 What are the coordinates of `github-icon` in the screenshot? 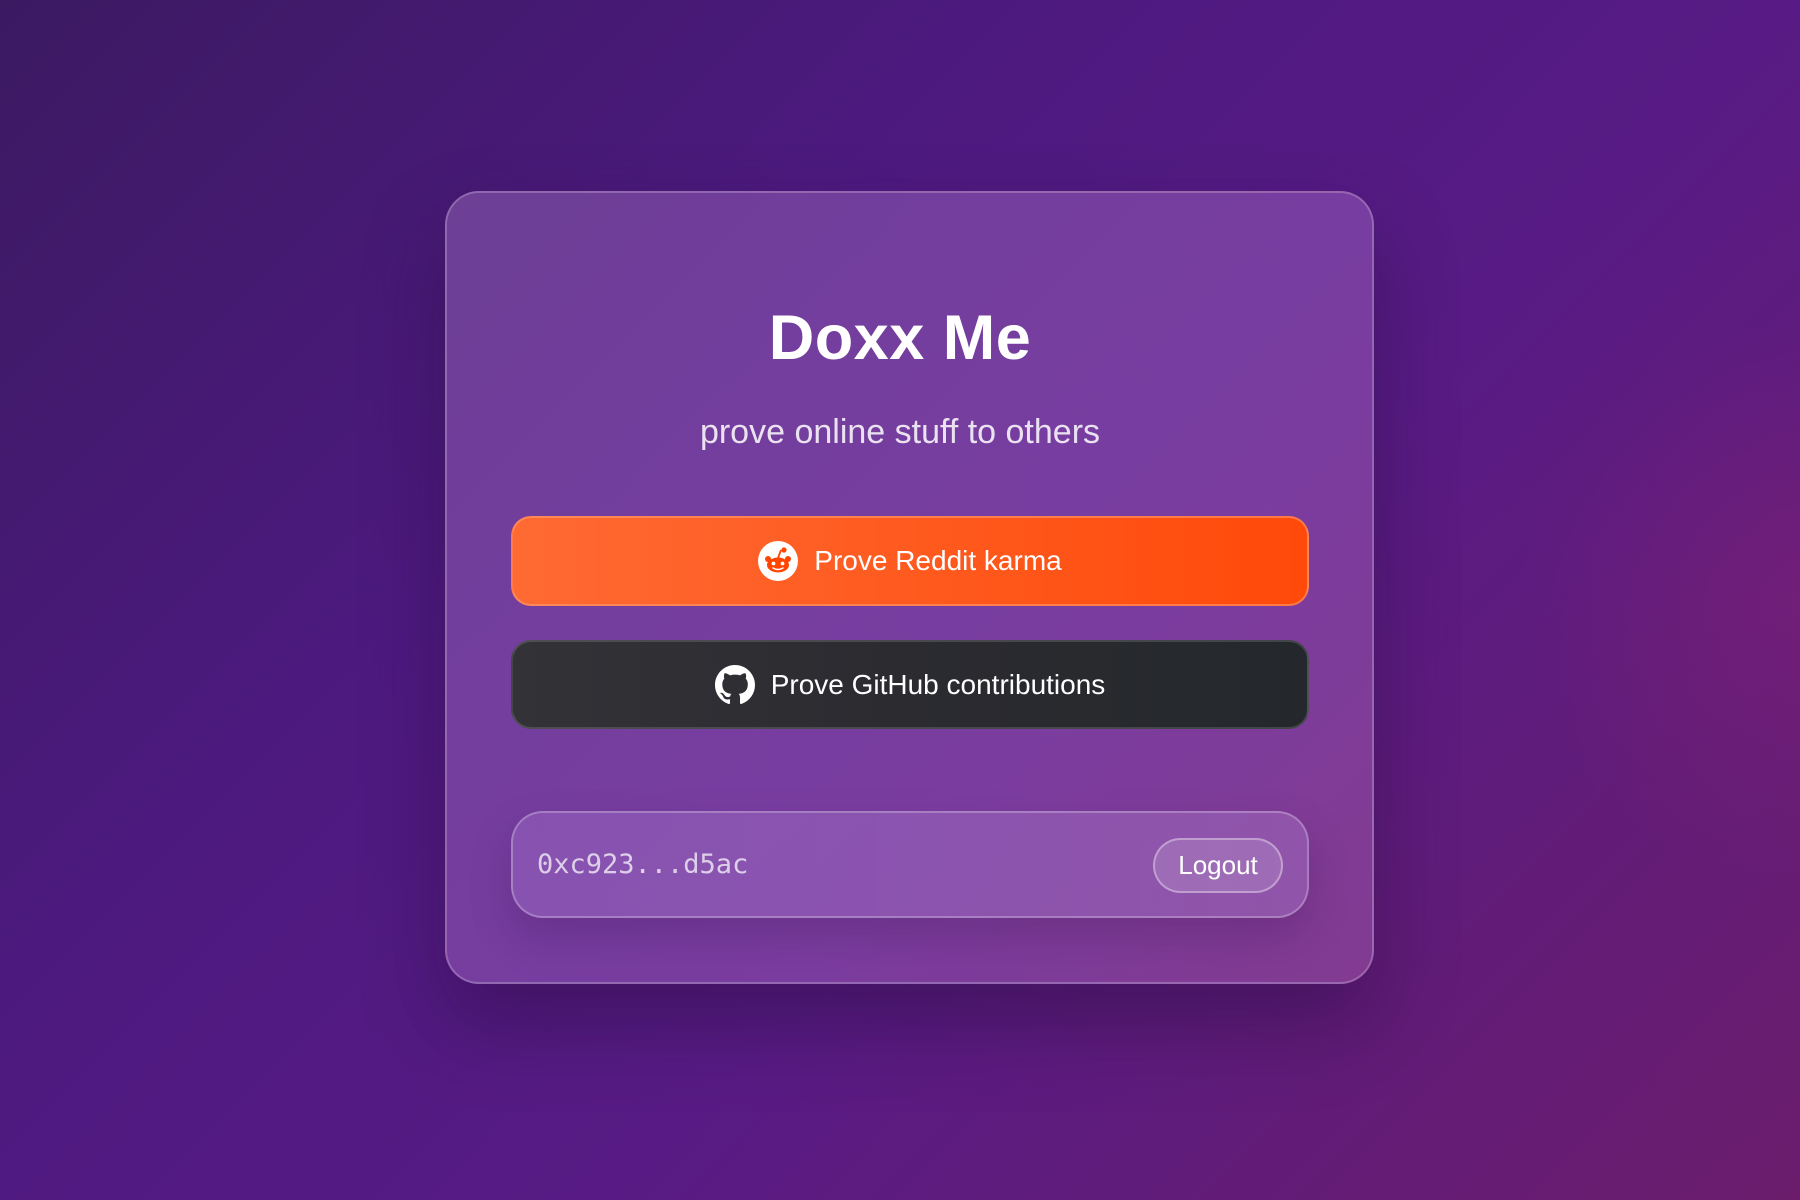 It's located at (734, 684).